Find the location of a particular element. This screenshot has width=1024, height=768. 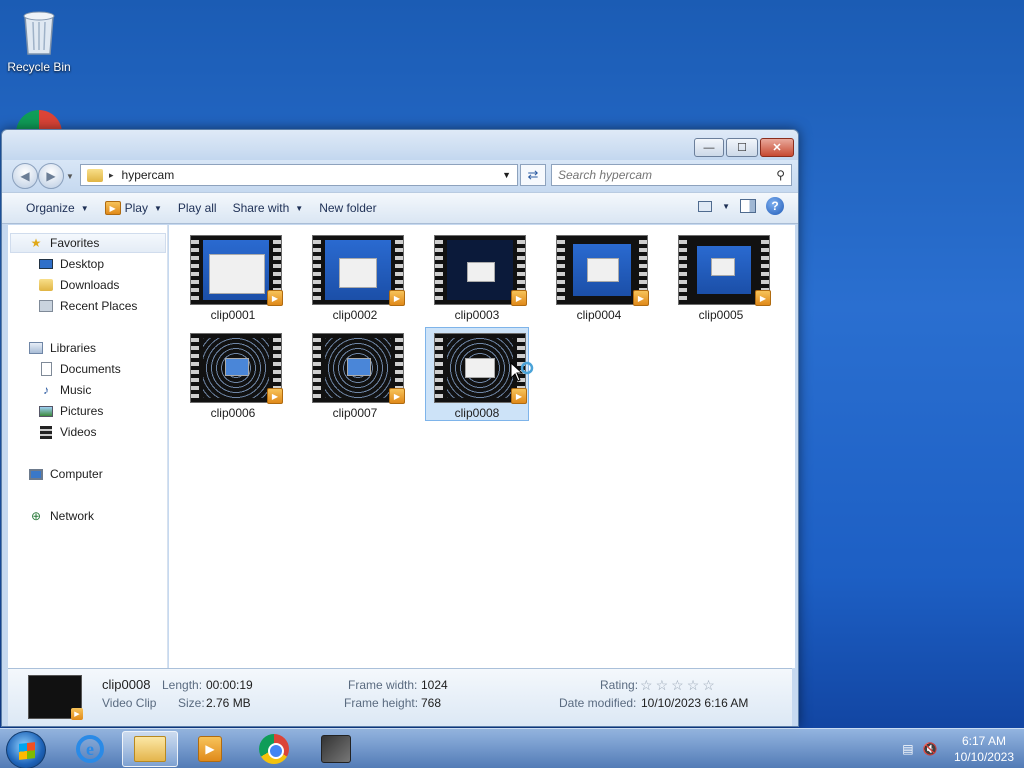

forward-button: ▶ is located at coordinates (51, 176).